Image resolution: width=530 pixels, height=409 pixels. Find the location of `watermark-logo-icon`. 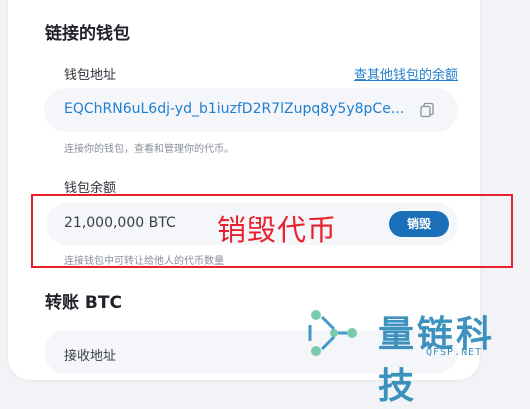

watermark-logo-icon is located at coordinates (332, 333).